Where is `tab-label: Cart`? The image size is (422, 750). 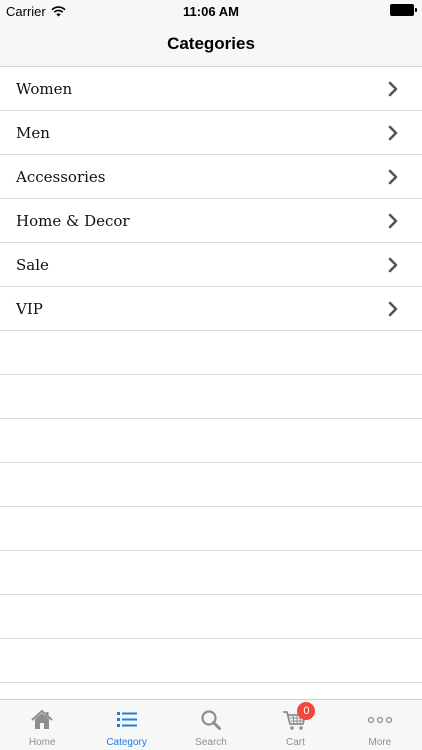
tab-label: Cart is located at coordinates (295, 742).